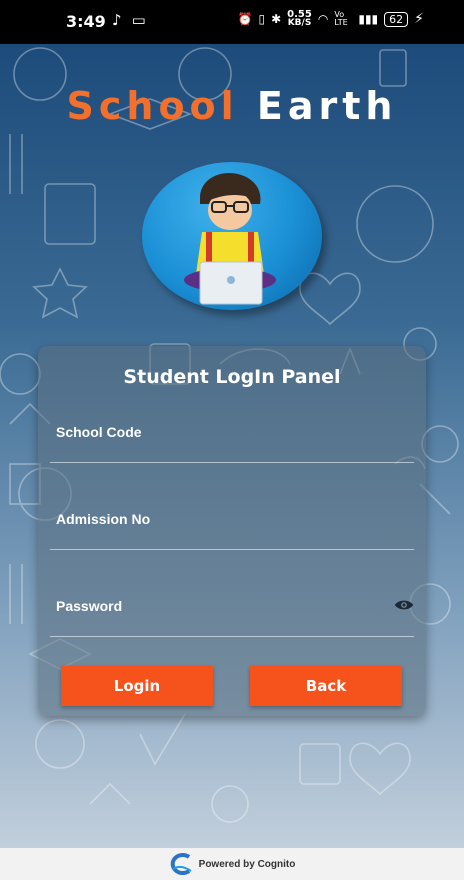 The image size is (464, 880). I want to click on wifi-icon: ◠, so click(323, 19).